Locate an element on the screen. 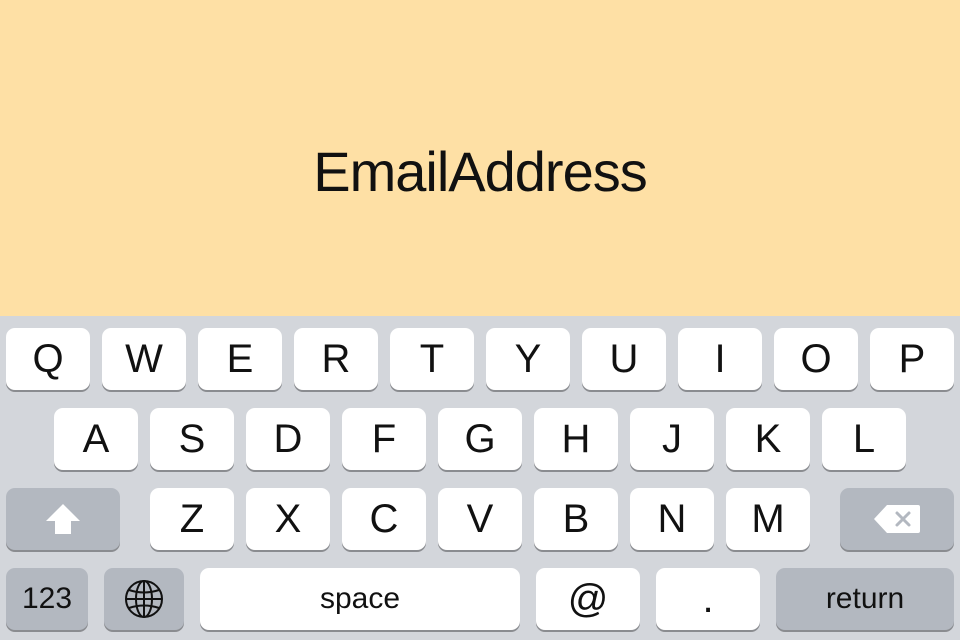 The image size is (960, 640). backspace-icon is located at coordinates (897, 519).